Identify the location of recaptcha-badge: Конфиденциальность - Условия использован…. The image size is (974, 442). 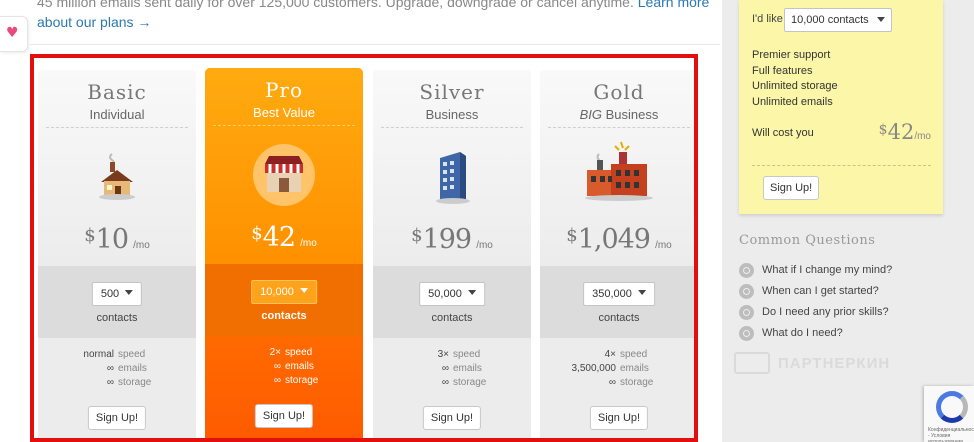
(949, 414).